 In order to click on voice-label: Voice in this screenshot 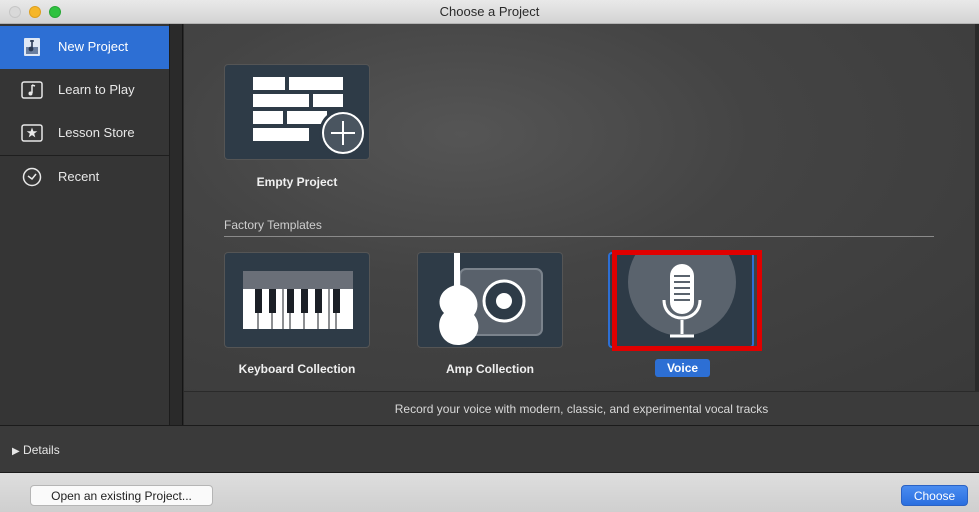, I will do `click(682, 368)`.